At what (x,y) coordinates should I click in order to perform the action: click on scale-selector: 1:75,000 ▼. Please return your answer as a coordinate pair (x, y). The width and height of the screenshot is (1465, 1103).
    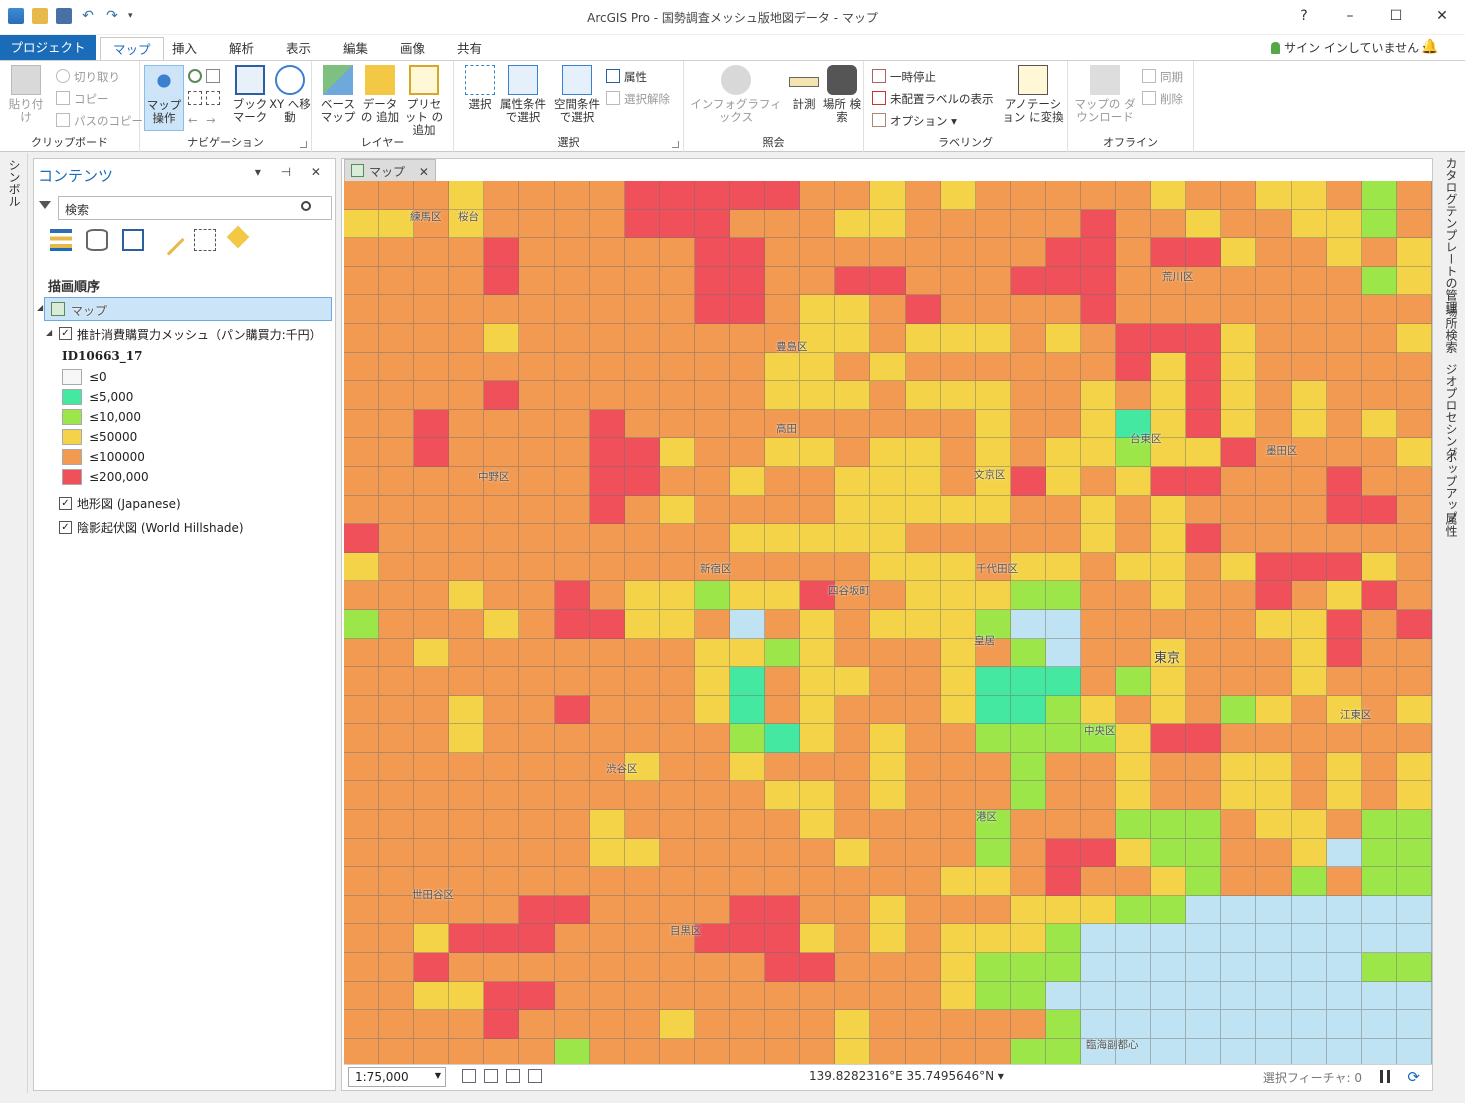
    Looking at the image, I should click on (397, 1077).